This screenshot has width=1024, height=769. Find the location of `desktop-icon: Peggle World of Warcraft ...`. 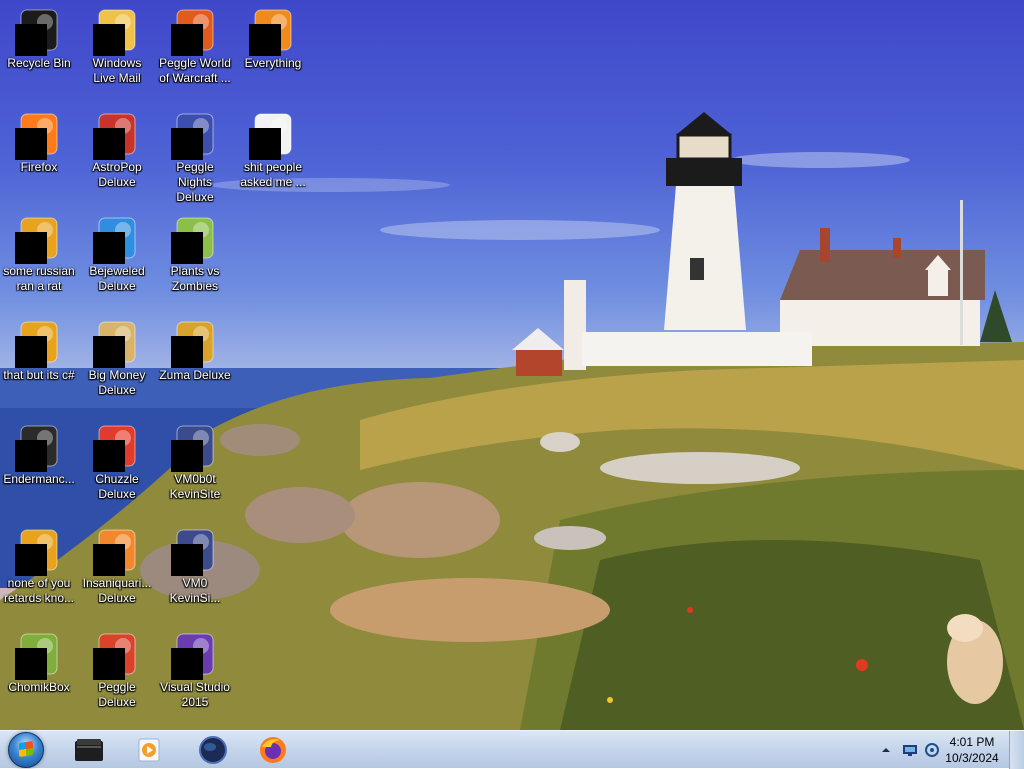

desktop-icon: Peggle World of Warcraft ... is located at coordinates (195, 50).